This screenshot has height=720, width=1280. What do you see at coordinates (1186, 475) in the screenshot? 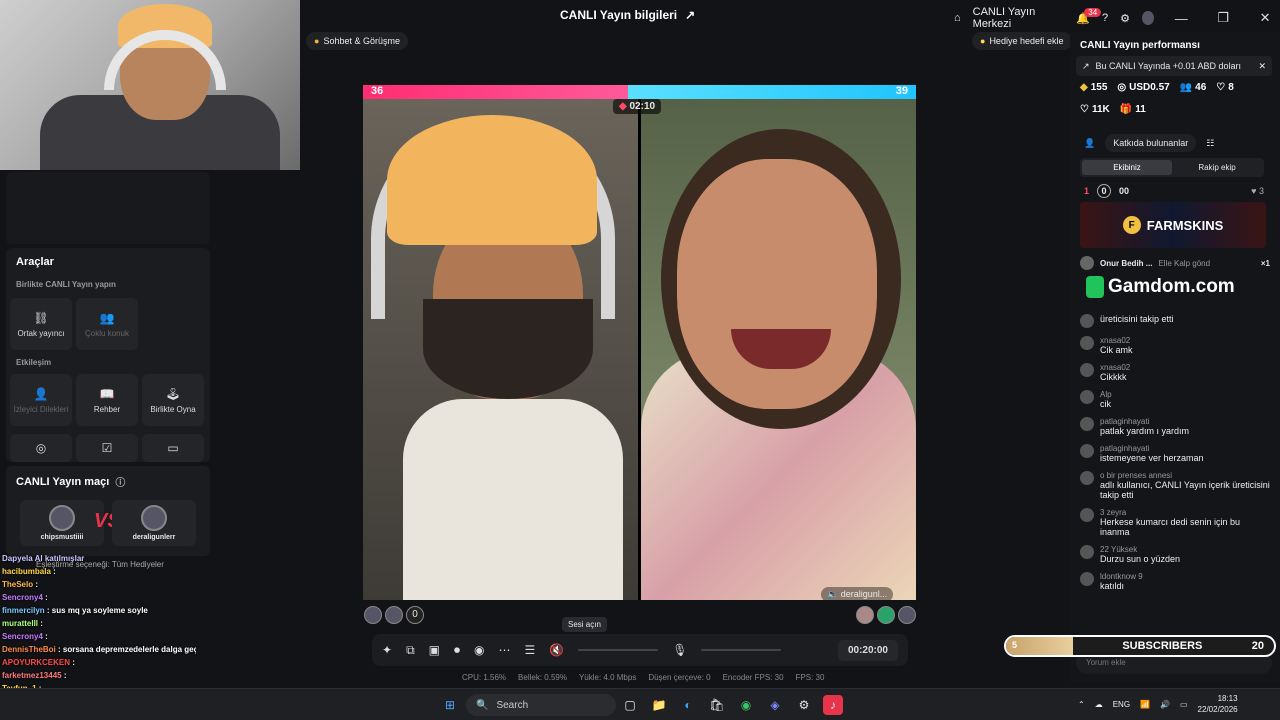
I see `chat-username: o bir prenses annesi` at bounding box center [1186, 475].